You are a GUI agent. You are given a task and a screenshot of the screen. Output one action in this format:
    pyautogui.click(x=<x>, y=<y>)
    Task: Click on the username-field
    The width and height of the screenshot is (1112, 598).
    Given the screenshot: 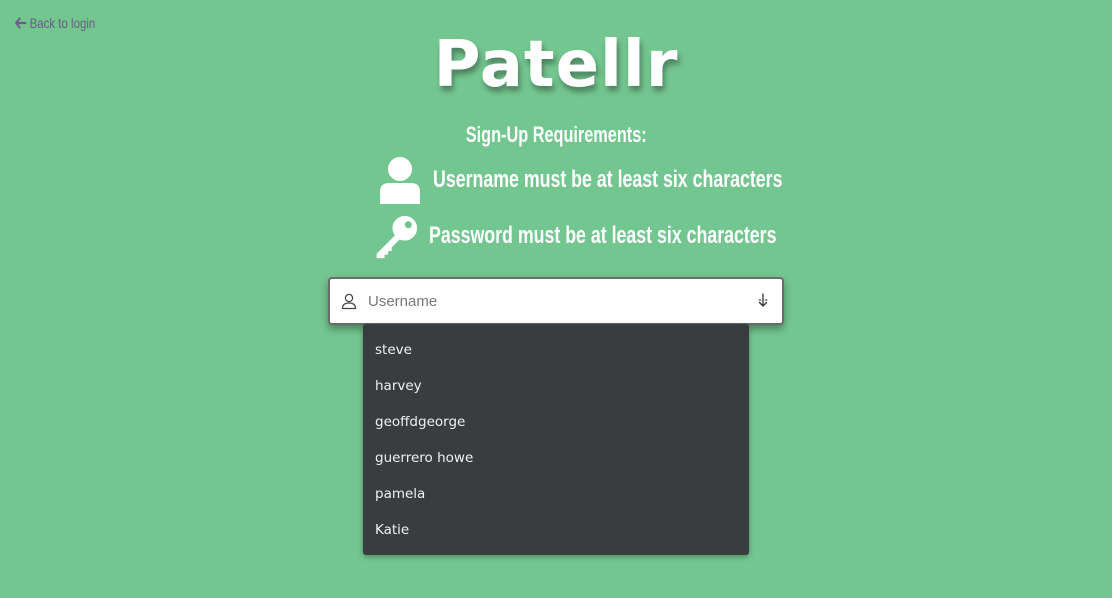 What is the action you would take?
    pyautogui.click(x=556, y=301)
    